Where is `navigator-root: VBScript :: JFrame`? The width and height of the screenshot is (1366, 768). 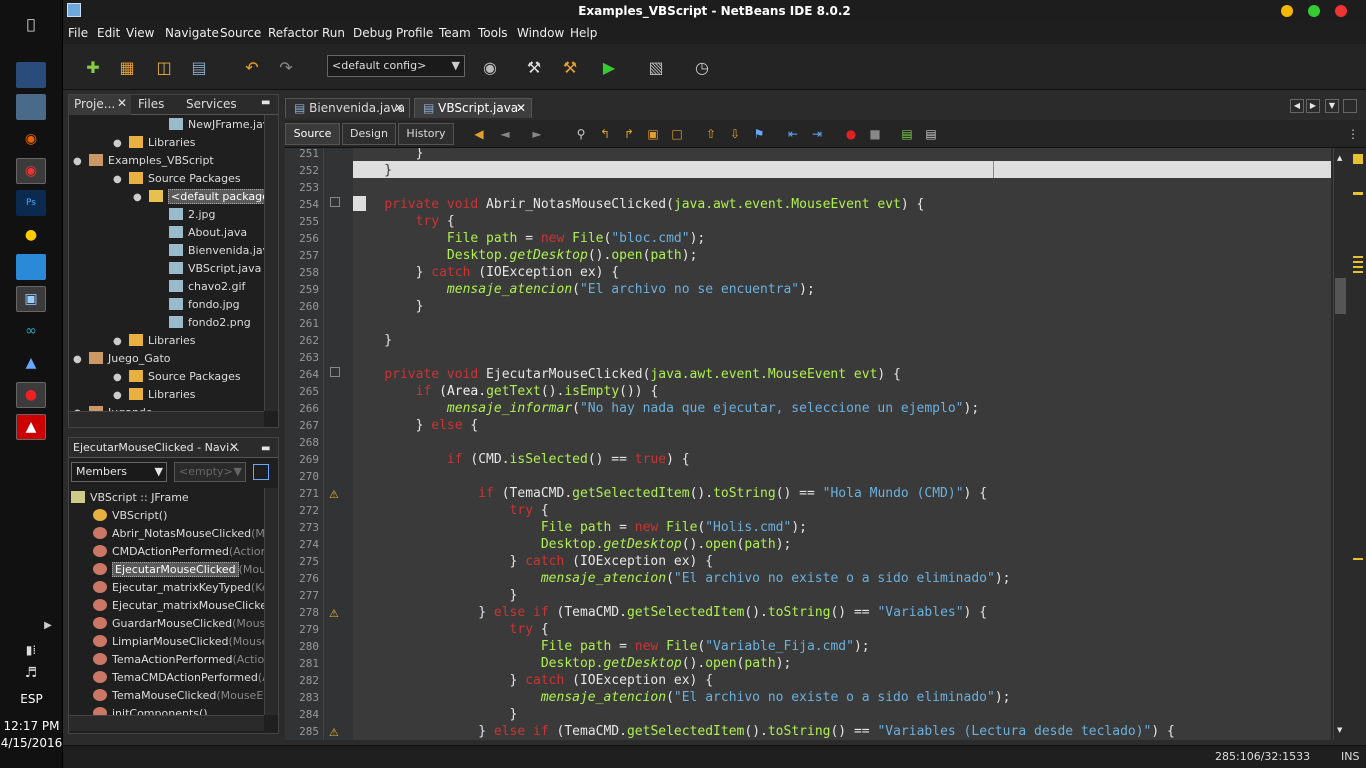 navigator-root: VBScript :: JFrame is located at coordinates (130, 498).